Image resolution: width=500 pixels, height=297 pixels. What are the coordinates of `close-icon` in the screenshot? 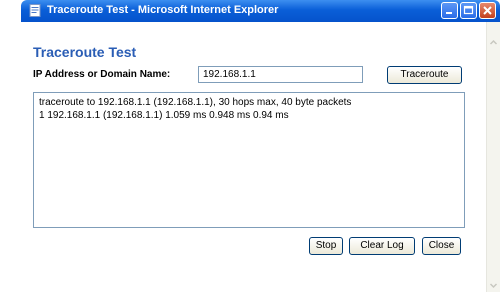 It's located at (487, 10).